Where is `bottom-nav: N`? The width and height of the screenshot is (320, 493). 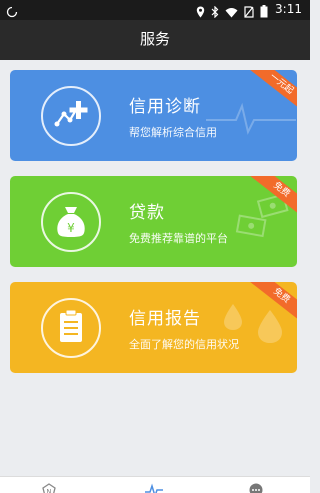
bottom-nav: N is located at coordinates (155, 484).